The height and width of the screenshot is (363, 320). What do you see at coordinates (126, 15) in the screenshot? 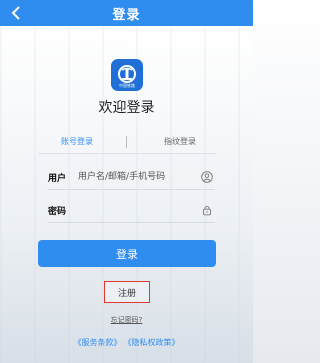
I see `page-title: 登录` at bounding box center [126, 15].